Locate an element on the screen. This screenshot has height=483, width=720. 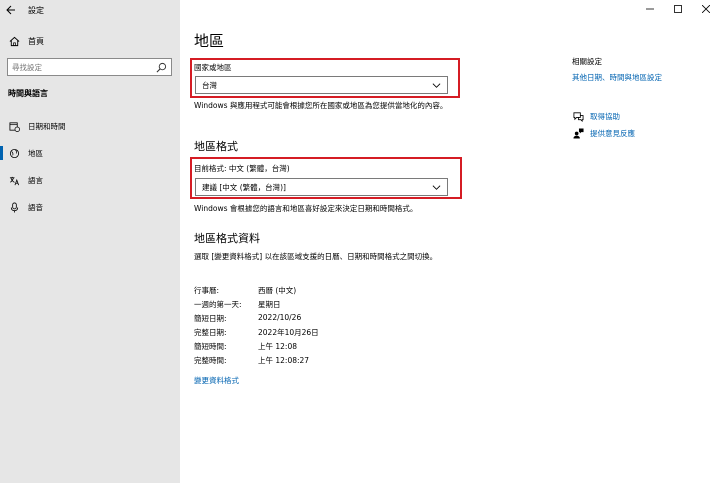
format-row-long-date: 完整日期: 2022年10月26日 is located at coordinates (256, 332).